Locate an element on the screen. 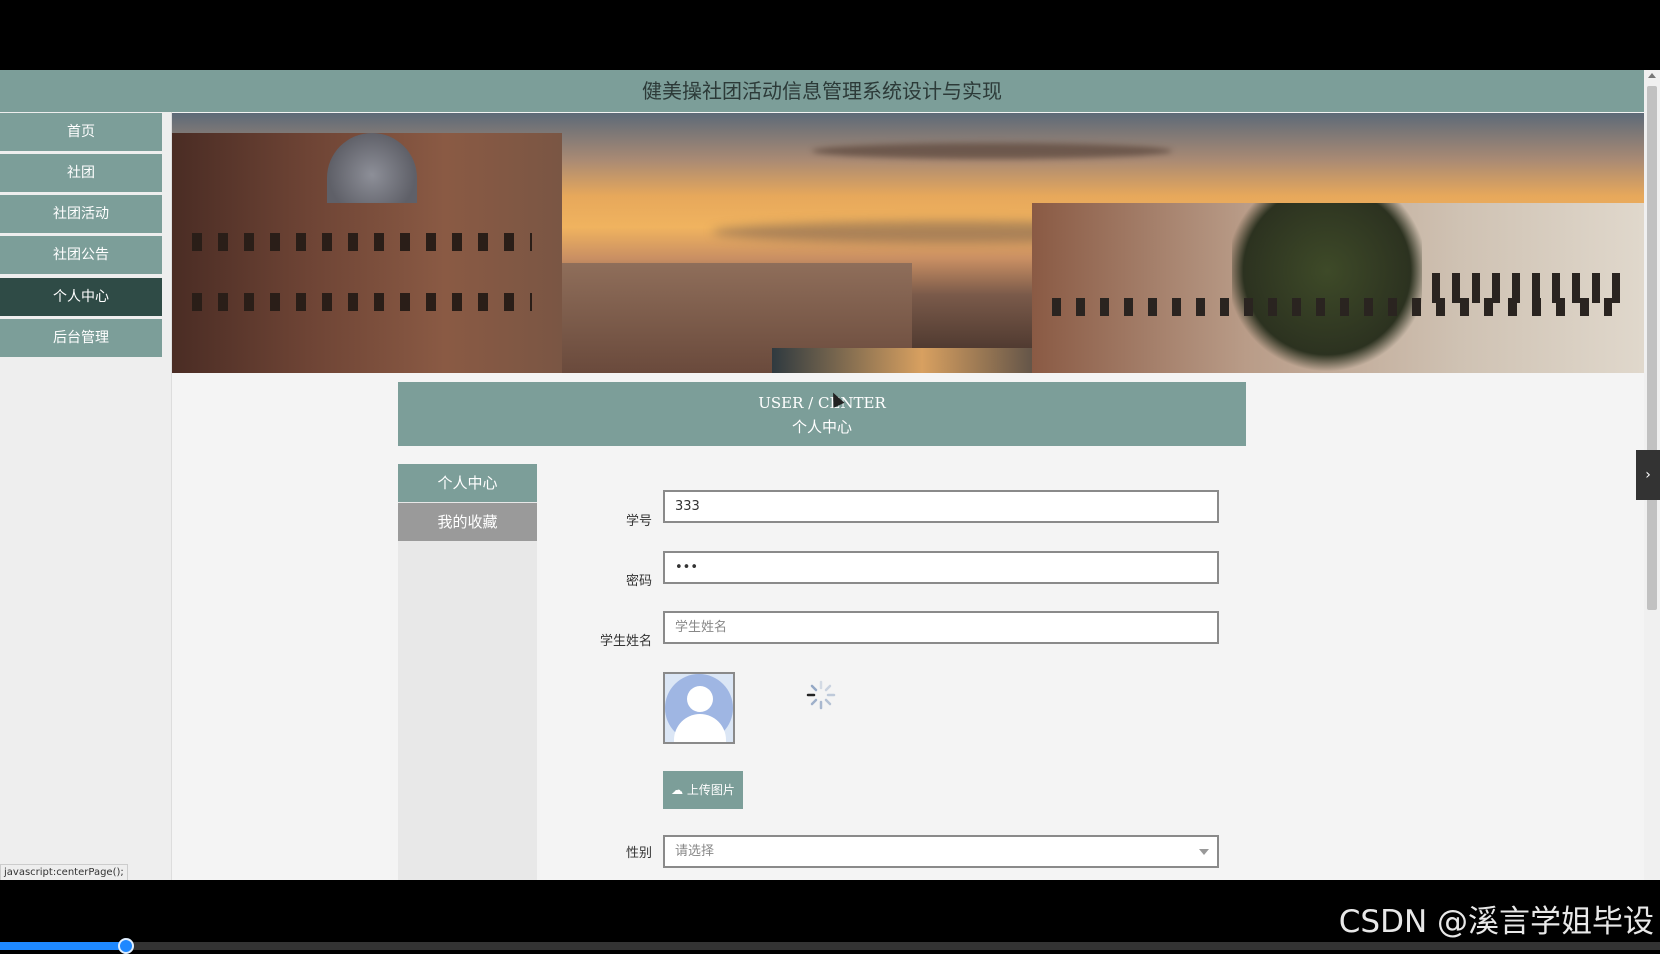 The height and width of the screenshot is (954, 1660). watermark-text: CSDN @溪言学姐毕设 is located at coordinates (1496, 922).